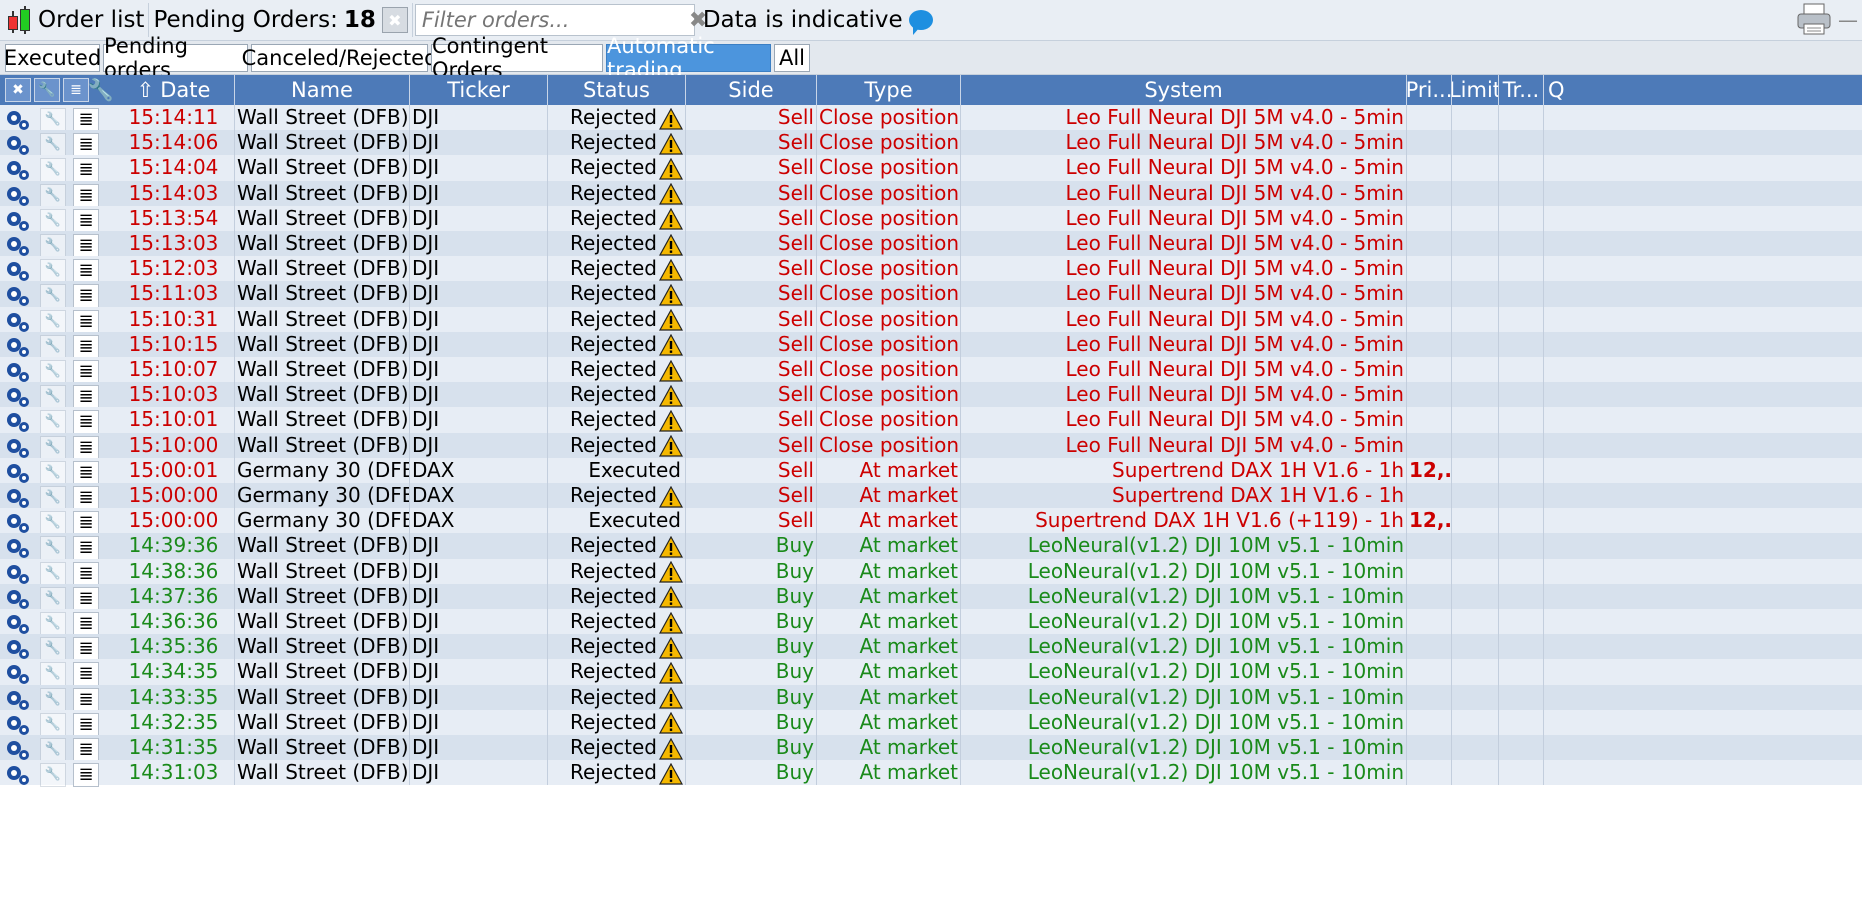  I want to click on tab-canceled-rejected: Canceled/Rejected, so click(339, 58).